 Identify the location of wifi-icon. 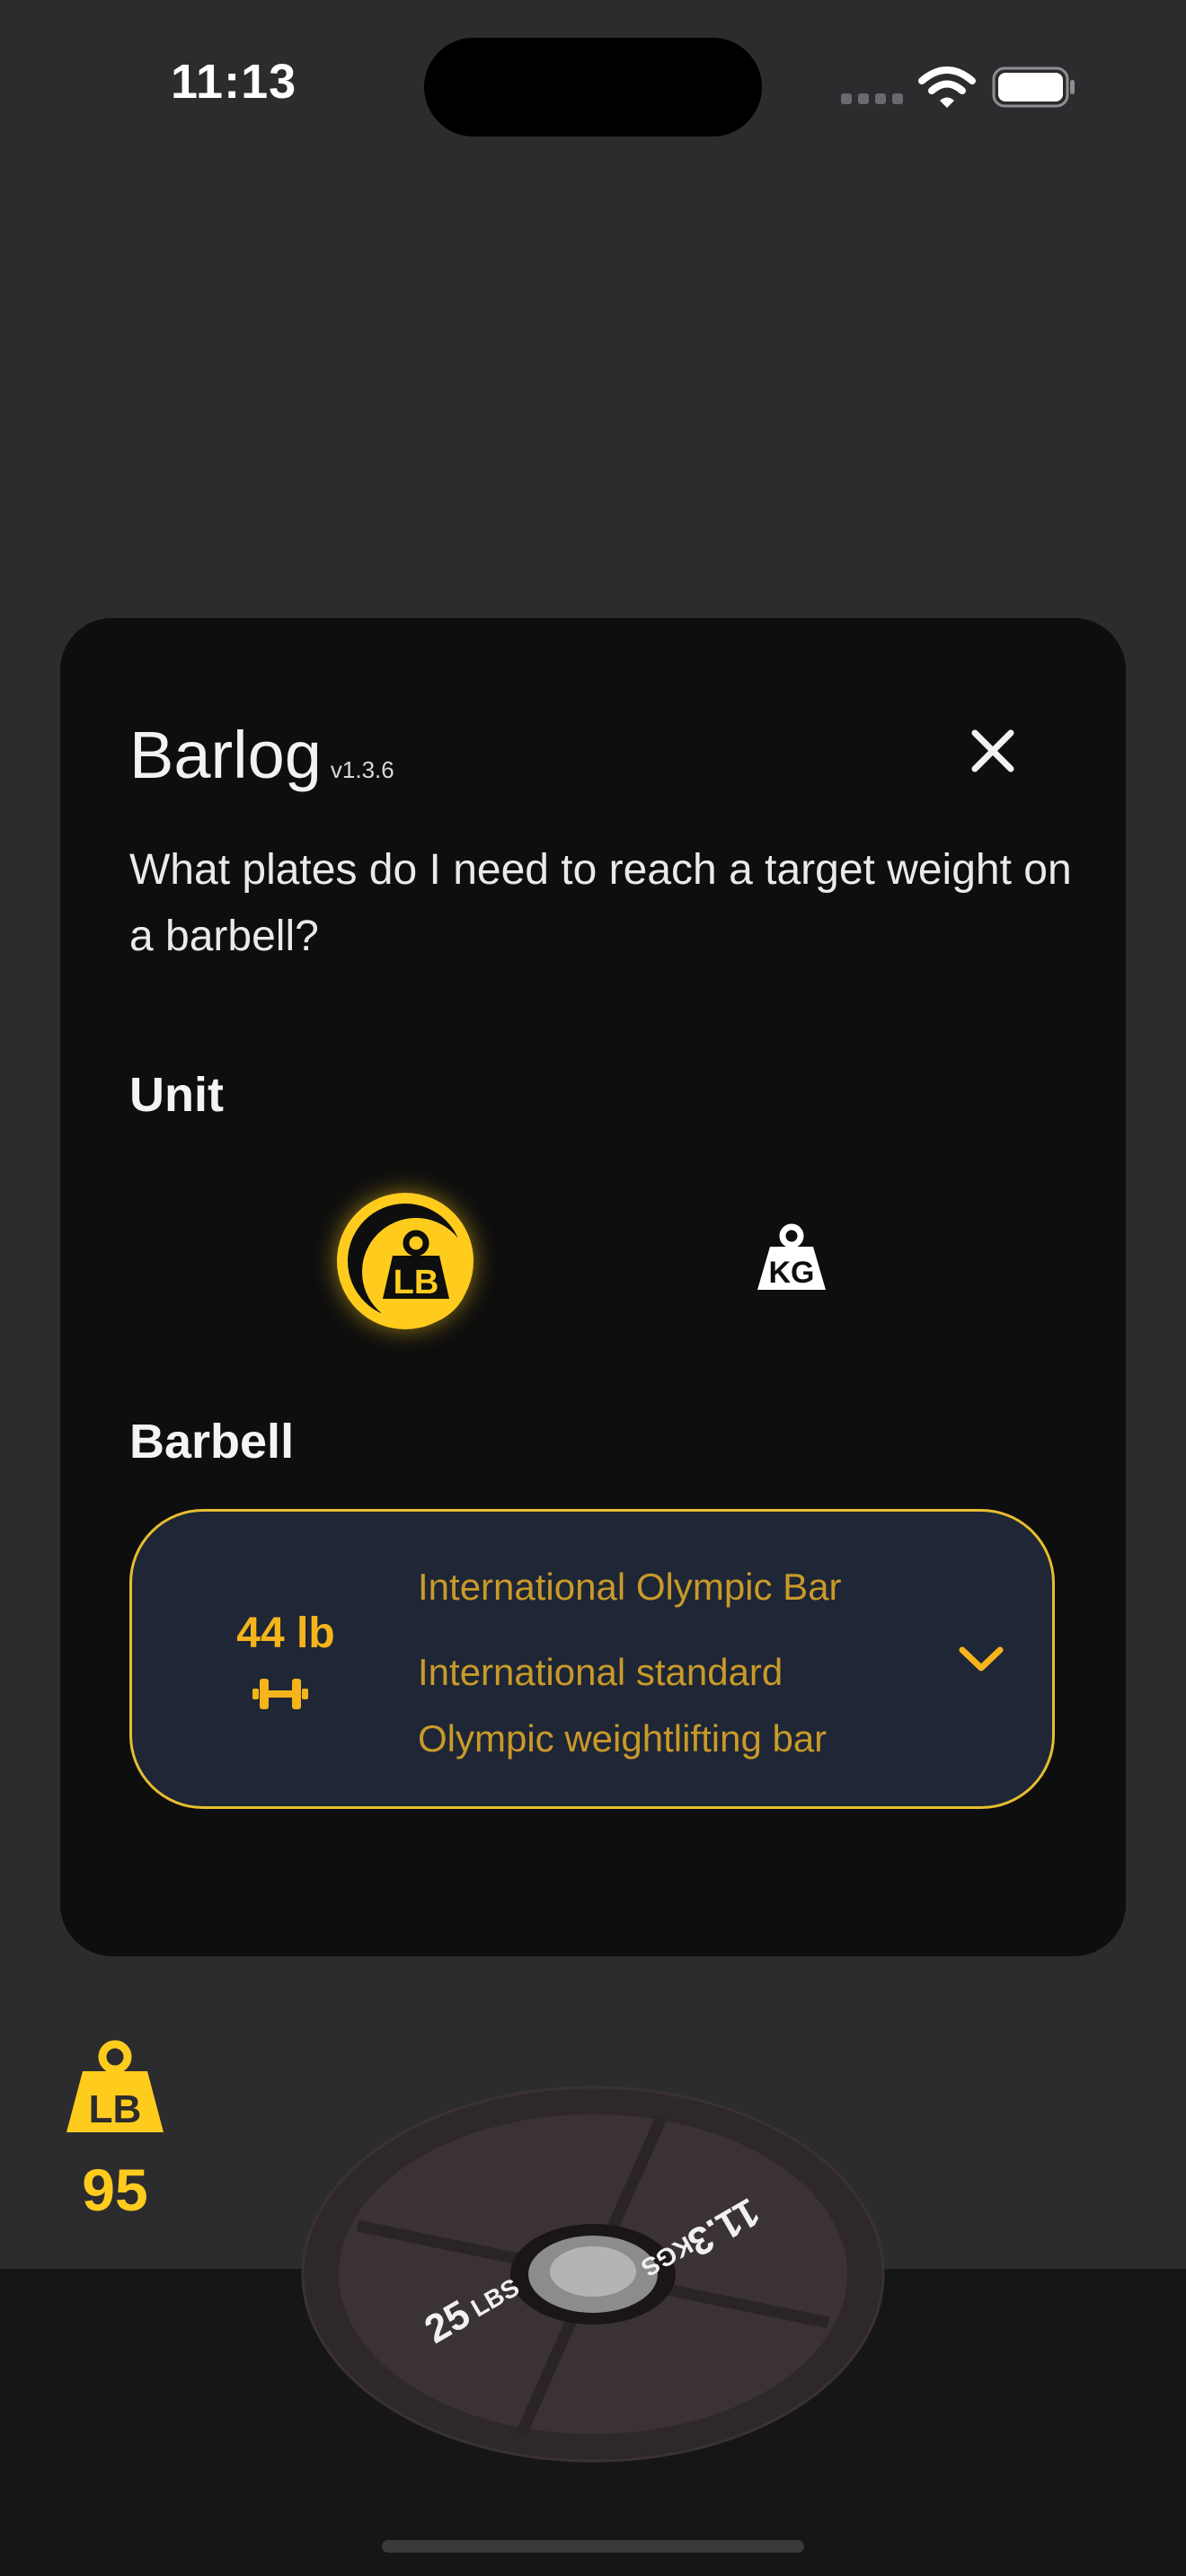
(947, 87).